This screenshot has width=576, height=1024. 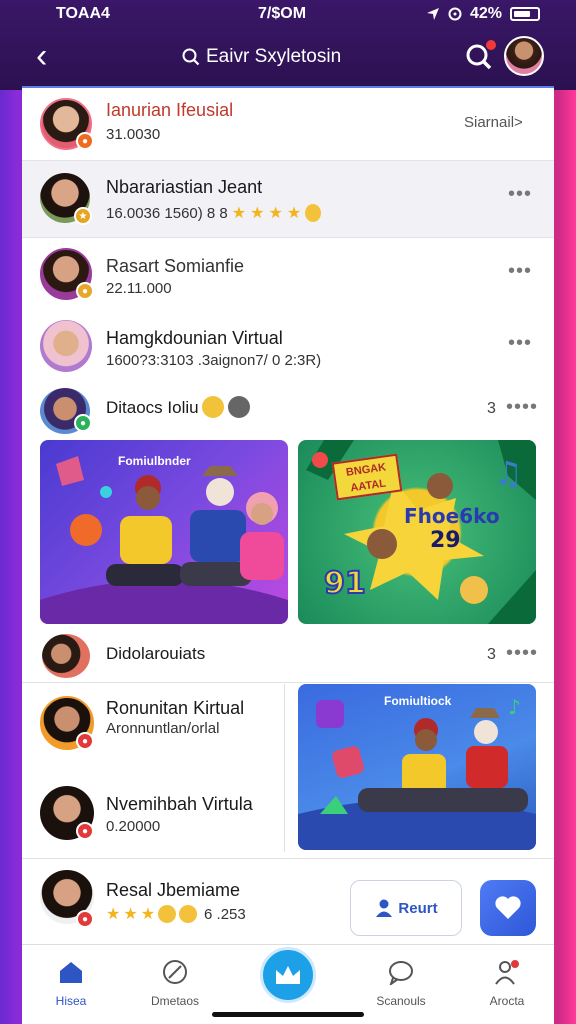 What do you see at coordinates (175, 972) in the screenshot?
I see `compass-icon` at bounding box center [175, 972].